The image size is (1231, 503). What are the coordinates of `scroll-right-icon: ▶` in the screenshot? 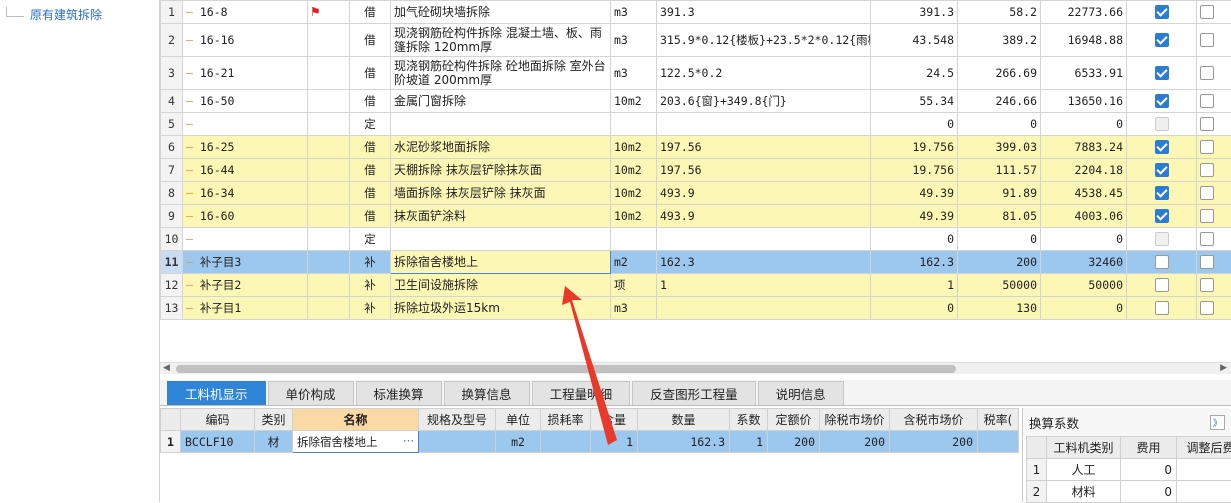 It's located at (1223, 368).